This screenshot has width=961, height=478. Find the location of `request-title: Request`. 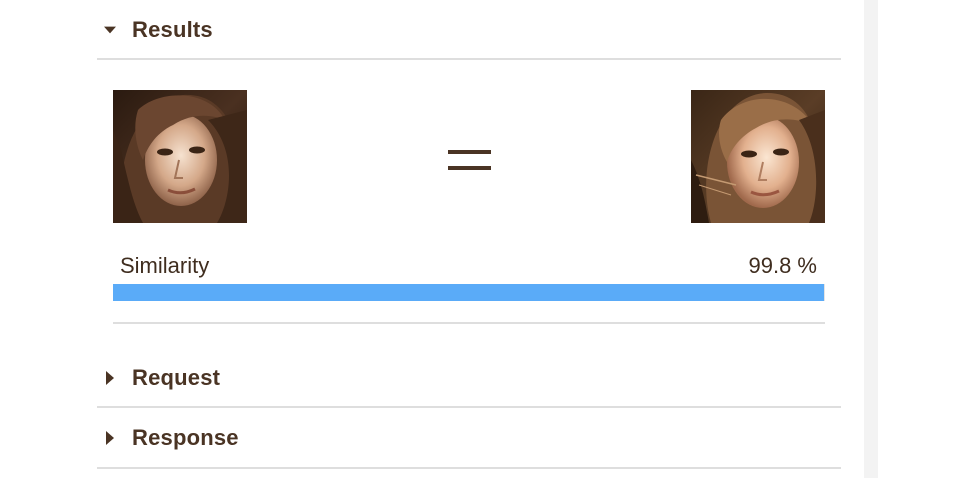

request-title: Request is located at coordinates (176, 377).